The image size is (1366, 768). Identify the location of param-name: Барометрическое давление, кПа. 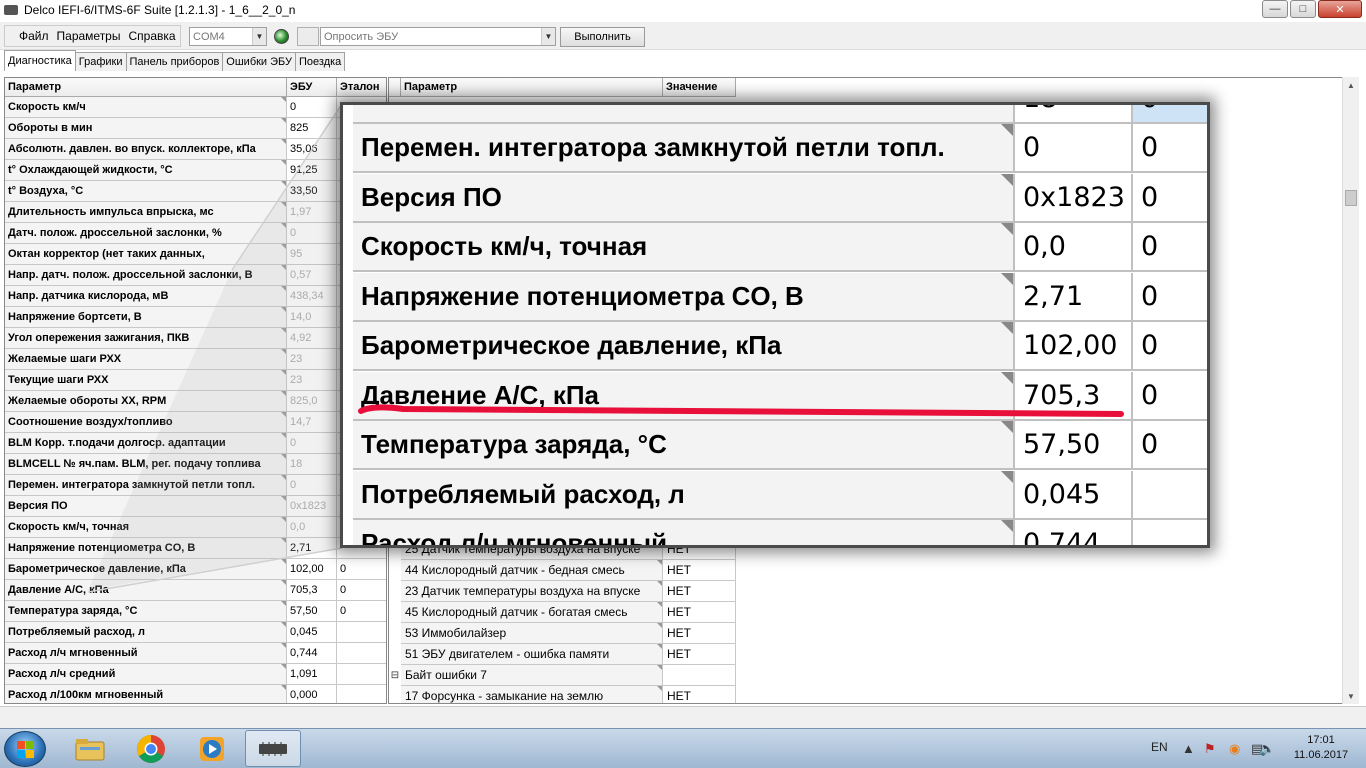
(146, 569).